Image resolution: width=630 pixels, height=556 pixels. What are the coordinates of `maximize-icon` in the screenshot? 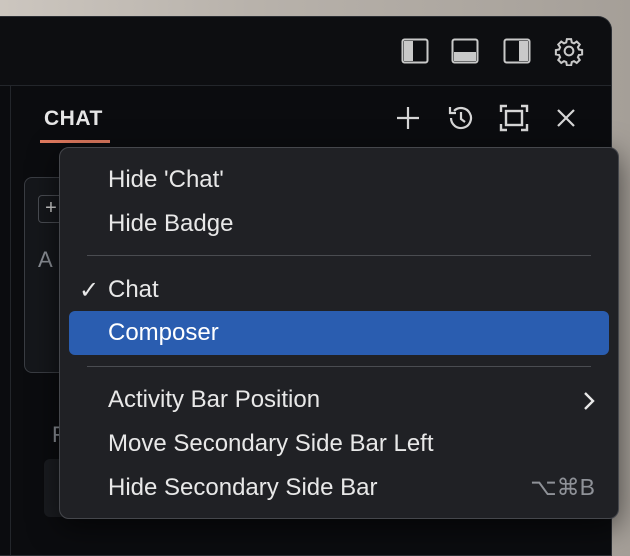 It's located at (514, 118).